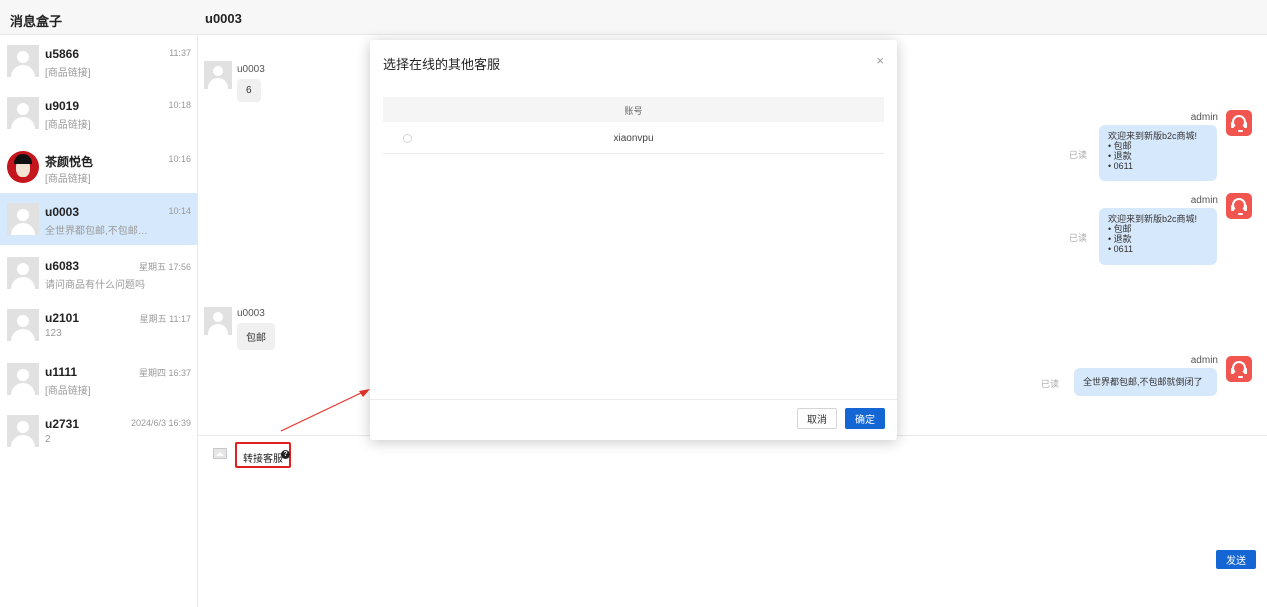 The height and width of the screenshot is (607, 1267). Describe the element at coordinates (62, 54) in the screenshot. I see `conversation-name: u5866` at that location.